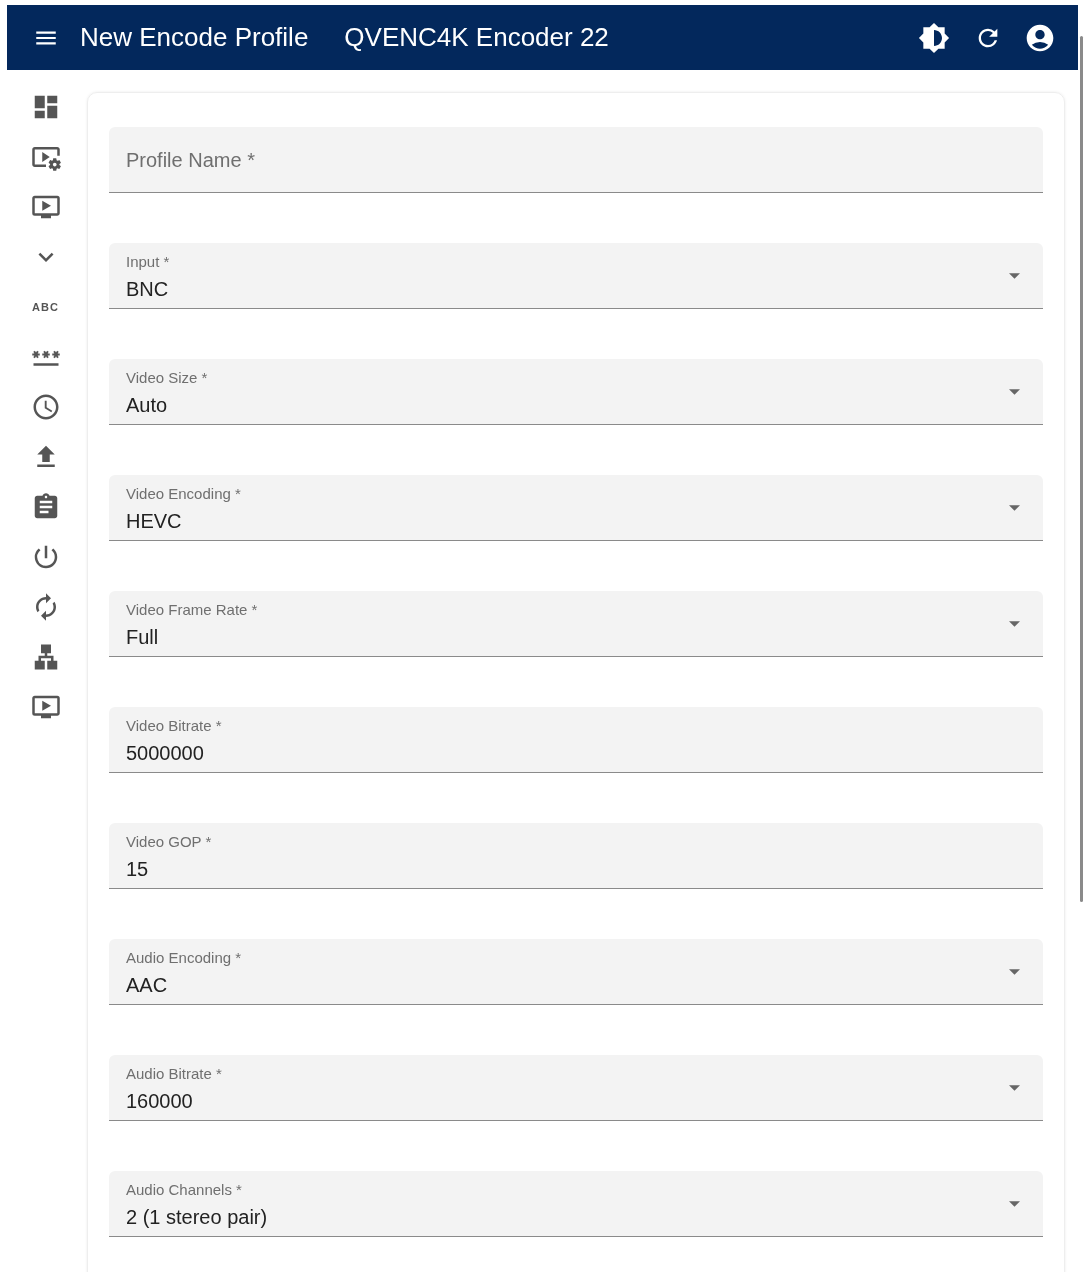 This screenshot has width=1084, height=1272. I want to click on field-label: Video Size *, so click(167, 378).